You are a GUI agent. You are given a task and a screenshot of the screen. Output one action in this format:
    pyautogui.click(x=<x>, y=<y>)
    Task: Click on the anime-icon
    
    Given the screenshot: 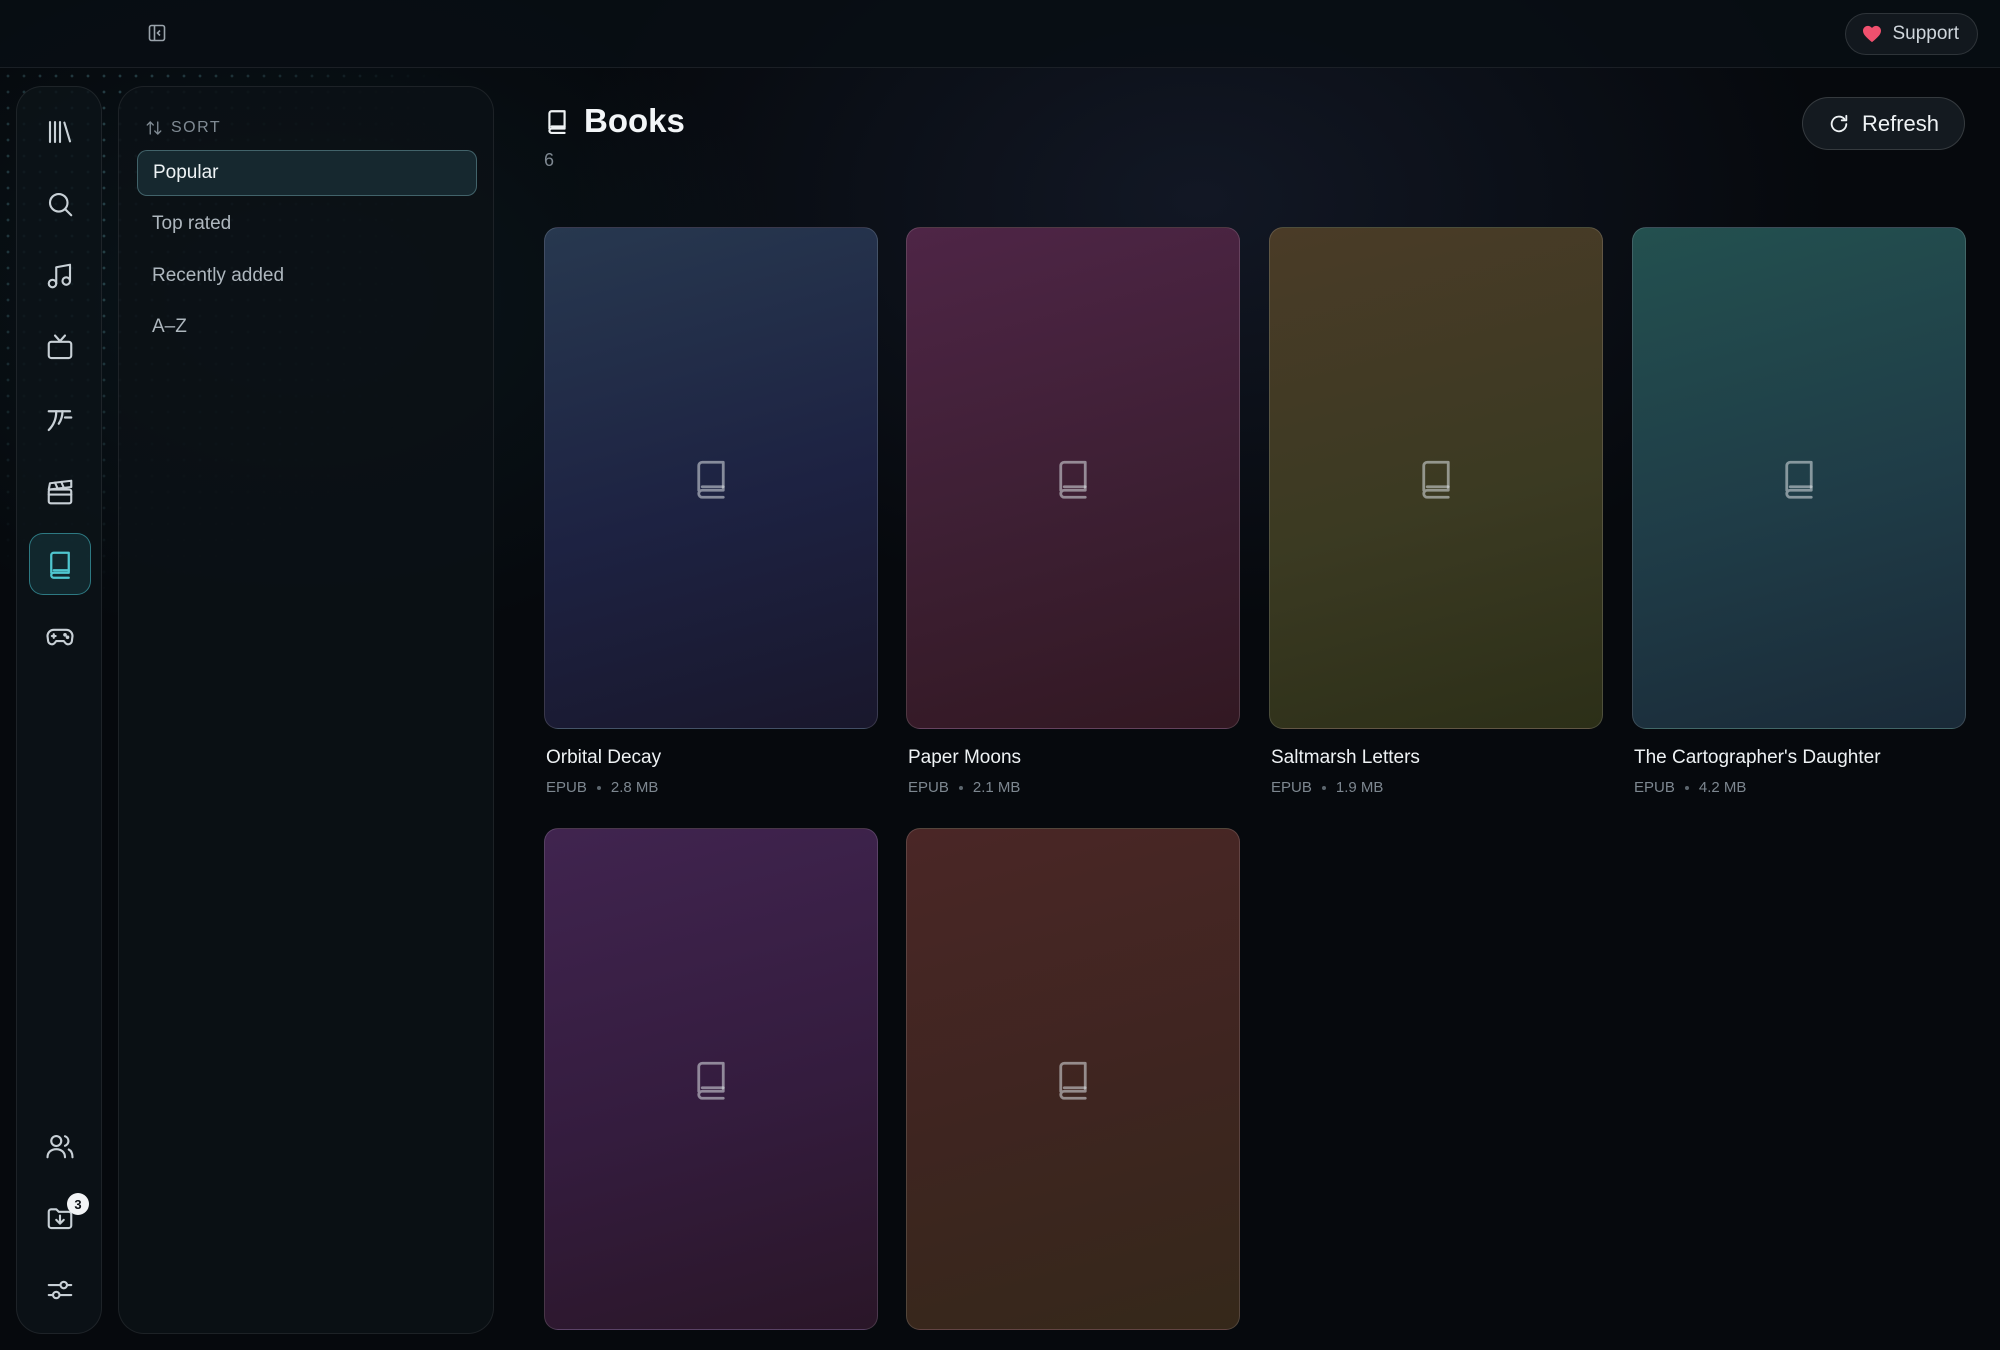 What is the action you would take?
    pyautogui.click(x=60, y=421)
    